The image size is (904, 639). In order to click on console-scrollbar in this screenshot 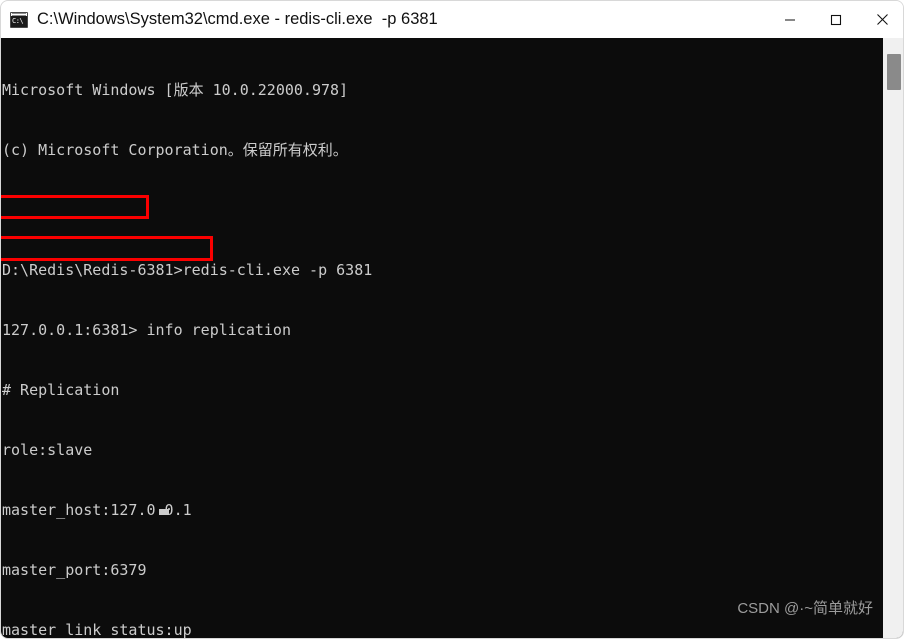, I will do `click(893, 338)`.